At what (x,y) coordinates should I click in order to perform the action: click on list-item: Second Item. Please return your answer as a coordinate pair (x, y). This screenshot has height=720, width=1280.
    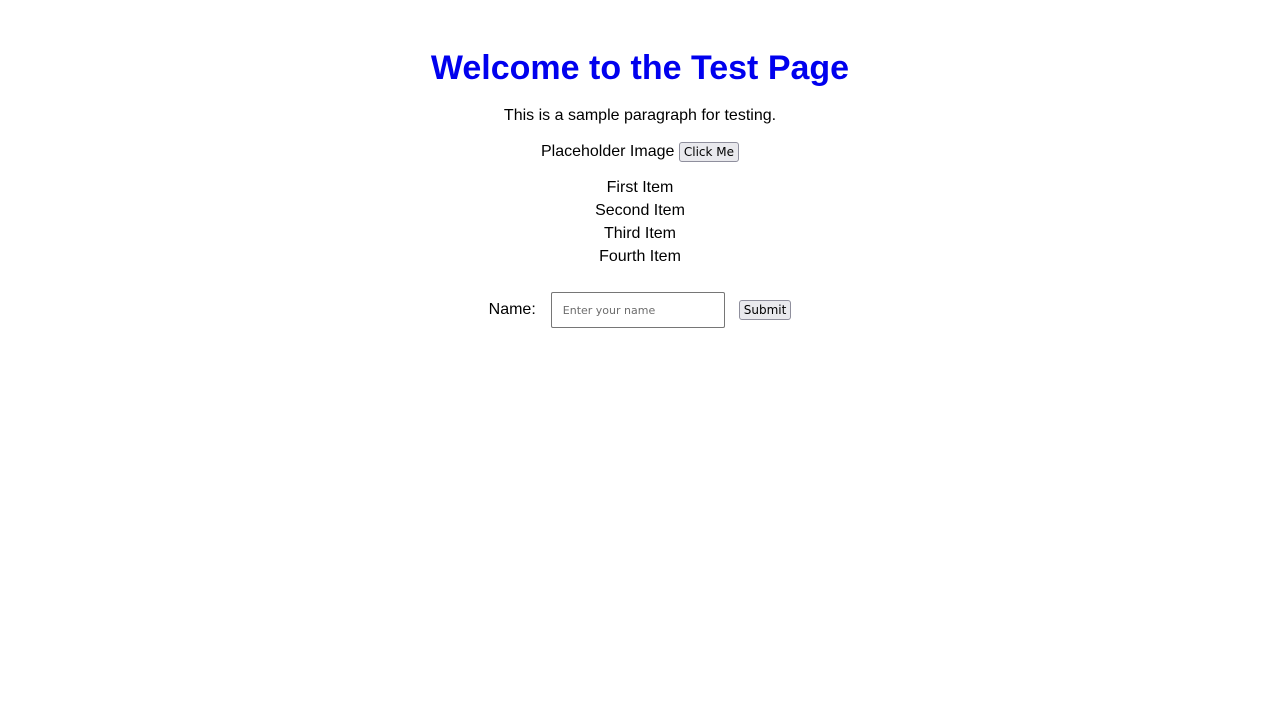
    Looking at the image, I should click on (640, 211).